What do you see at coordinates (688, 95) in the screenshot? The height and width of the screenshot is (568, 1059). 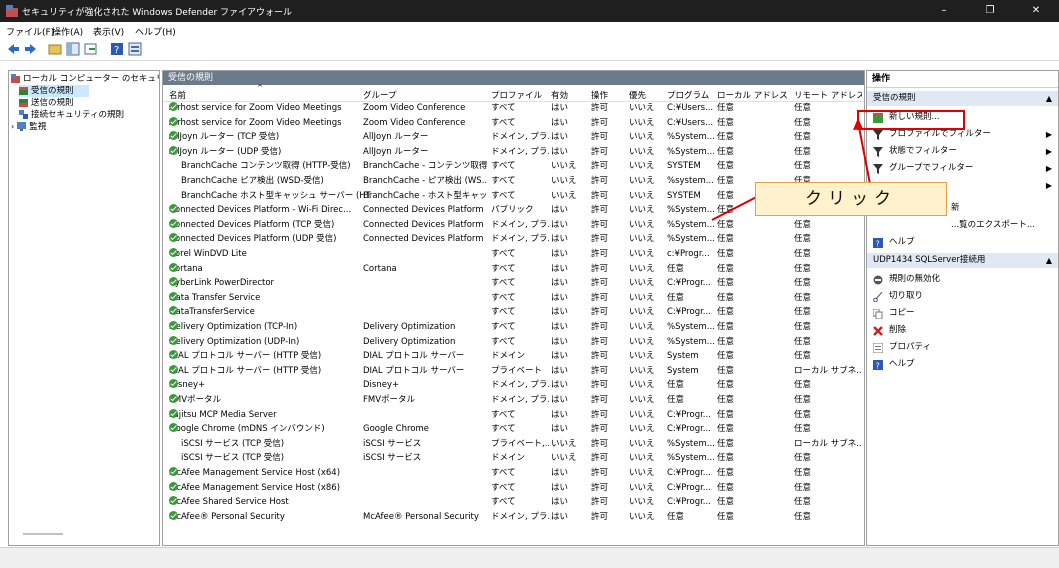 I see `col-program: プログラム` at bounding box center [688, 95].